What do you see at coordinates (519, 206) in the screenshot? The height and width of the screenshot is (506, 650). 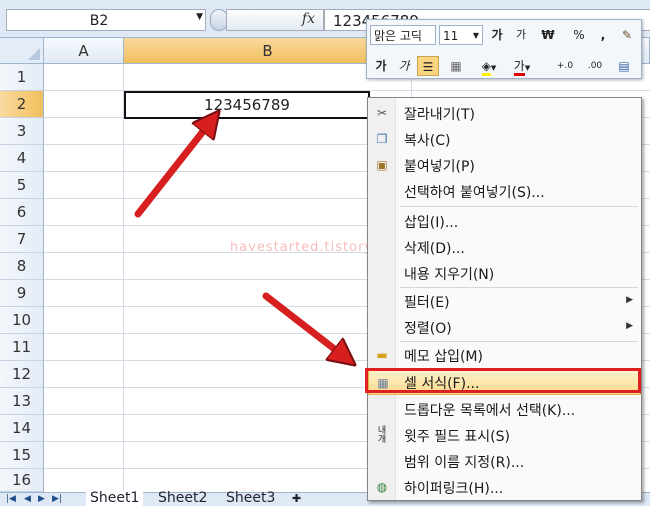 I see `menu-separator` at bounding box center [519, 206].